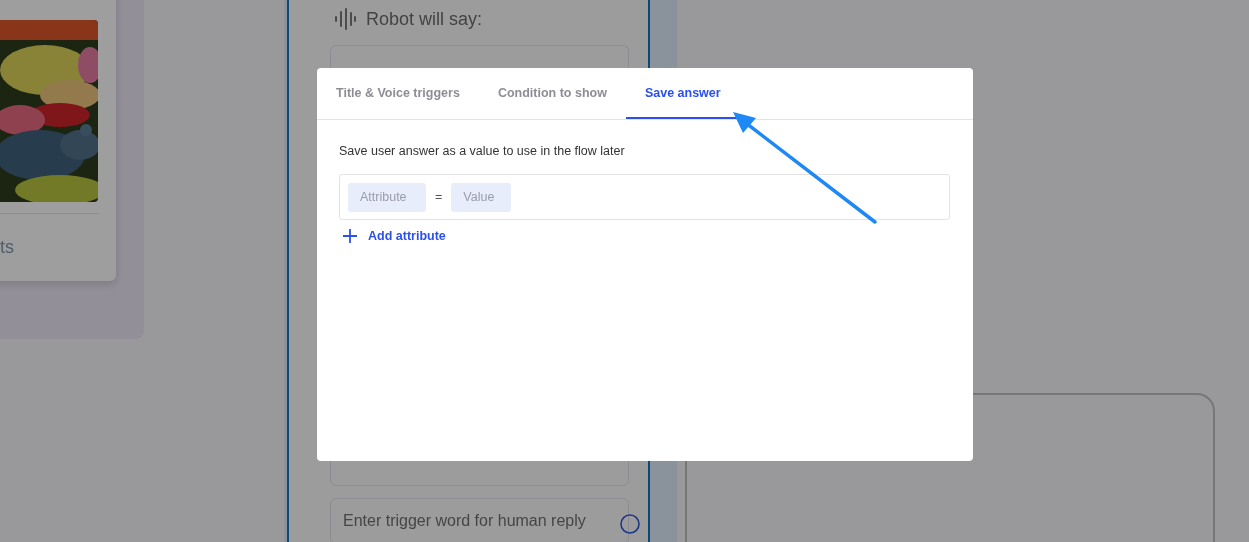  What do you see at coordinates (398, 93) in the screenshot?
I see `tab: Title & Voice triggers` at bounding box center [398, 93].